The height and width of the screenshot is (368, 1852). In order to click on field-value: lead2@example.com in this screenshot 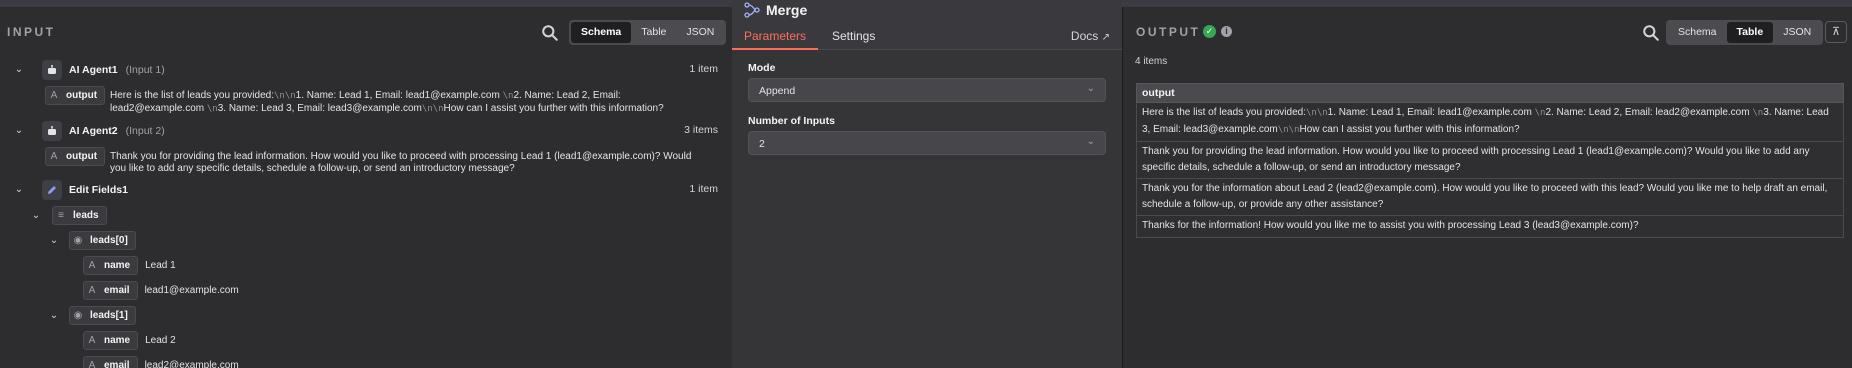, I will do `click(191, 363)`.